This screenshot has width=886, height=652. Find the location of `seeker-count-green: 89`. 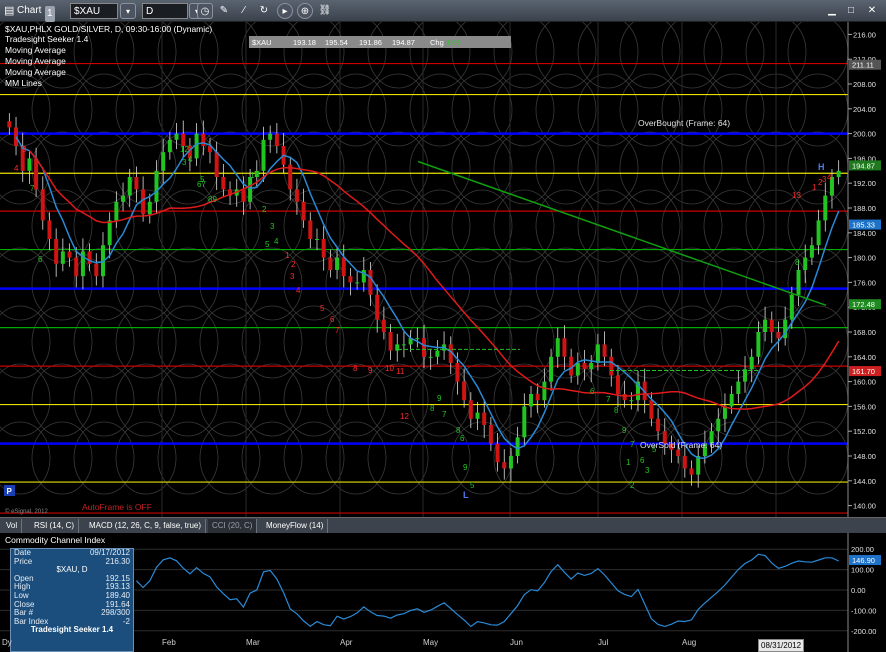

seeker-count-green: 89 is located at coordinates (212, 199).